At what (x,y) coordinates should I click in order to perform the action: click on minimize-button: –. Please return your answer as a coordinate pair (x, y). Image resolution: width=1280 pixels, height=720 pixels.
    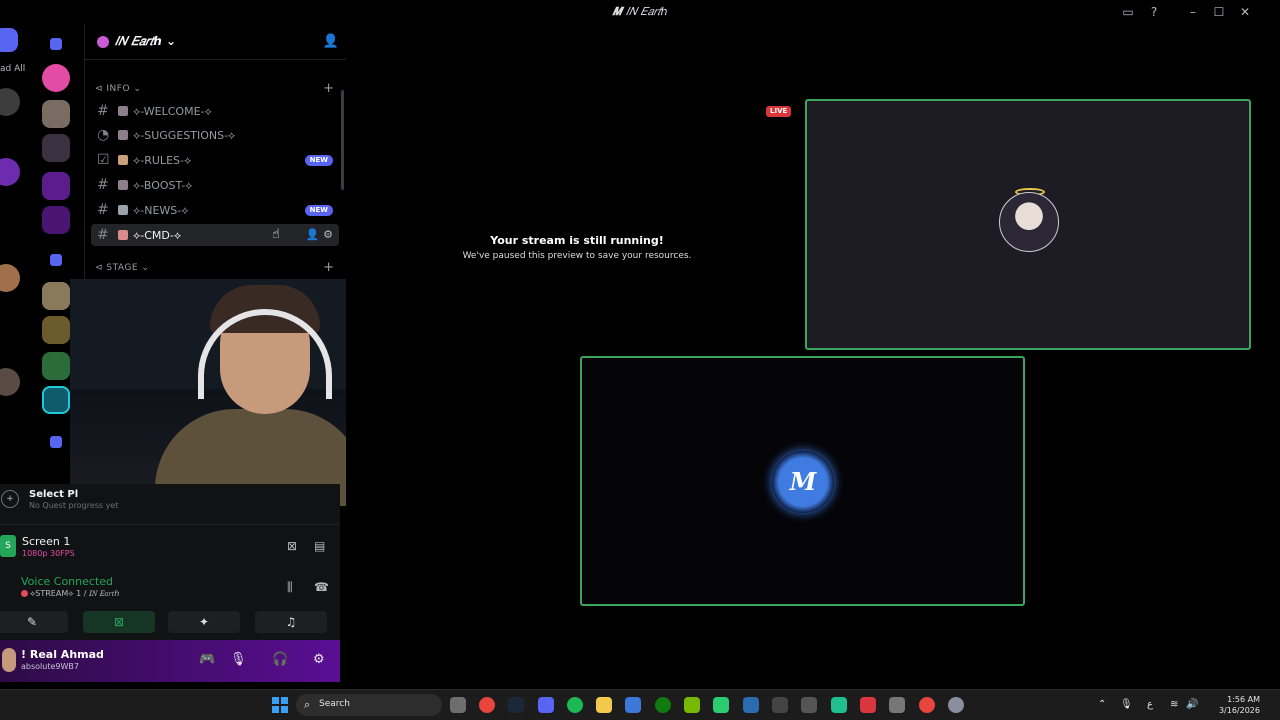
    Looking at the image, I should click on (1193, 12).